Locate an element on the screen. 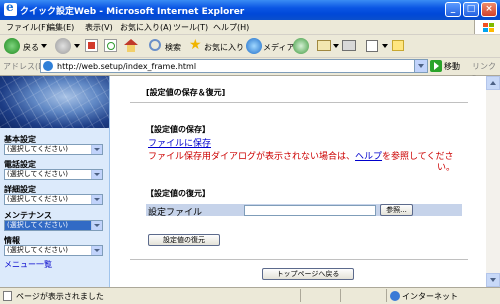 The height and width of the screenshot is (304, 500). menu-list-link: メニュー一覧 is located at coordinates (28, 264).